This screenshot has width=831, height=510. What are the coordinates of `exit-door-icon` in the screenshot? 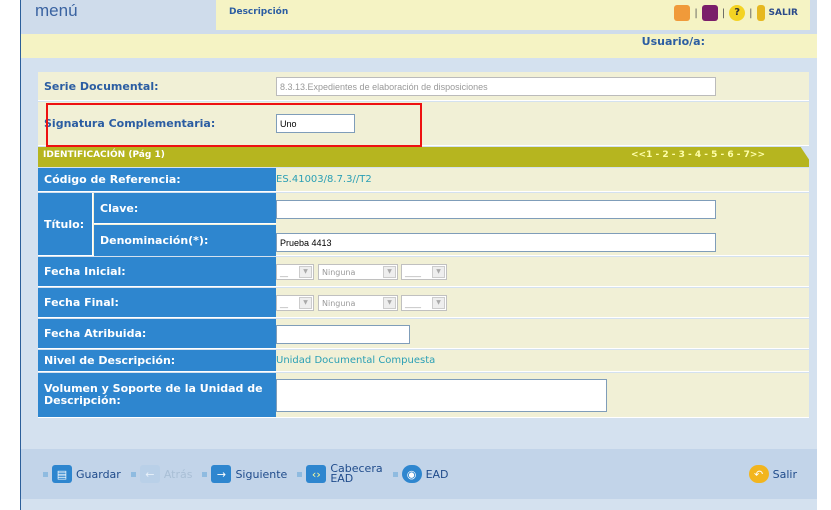 It's located at (760, 13).